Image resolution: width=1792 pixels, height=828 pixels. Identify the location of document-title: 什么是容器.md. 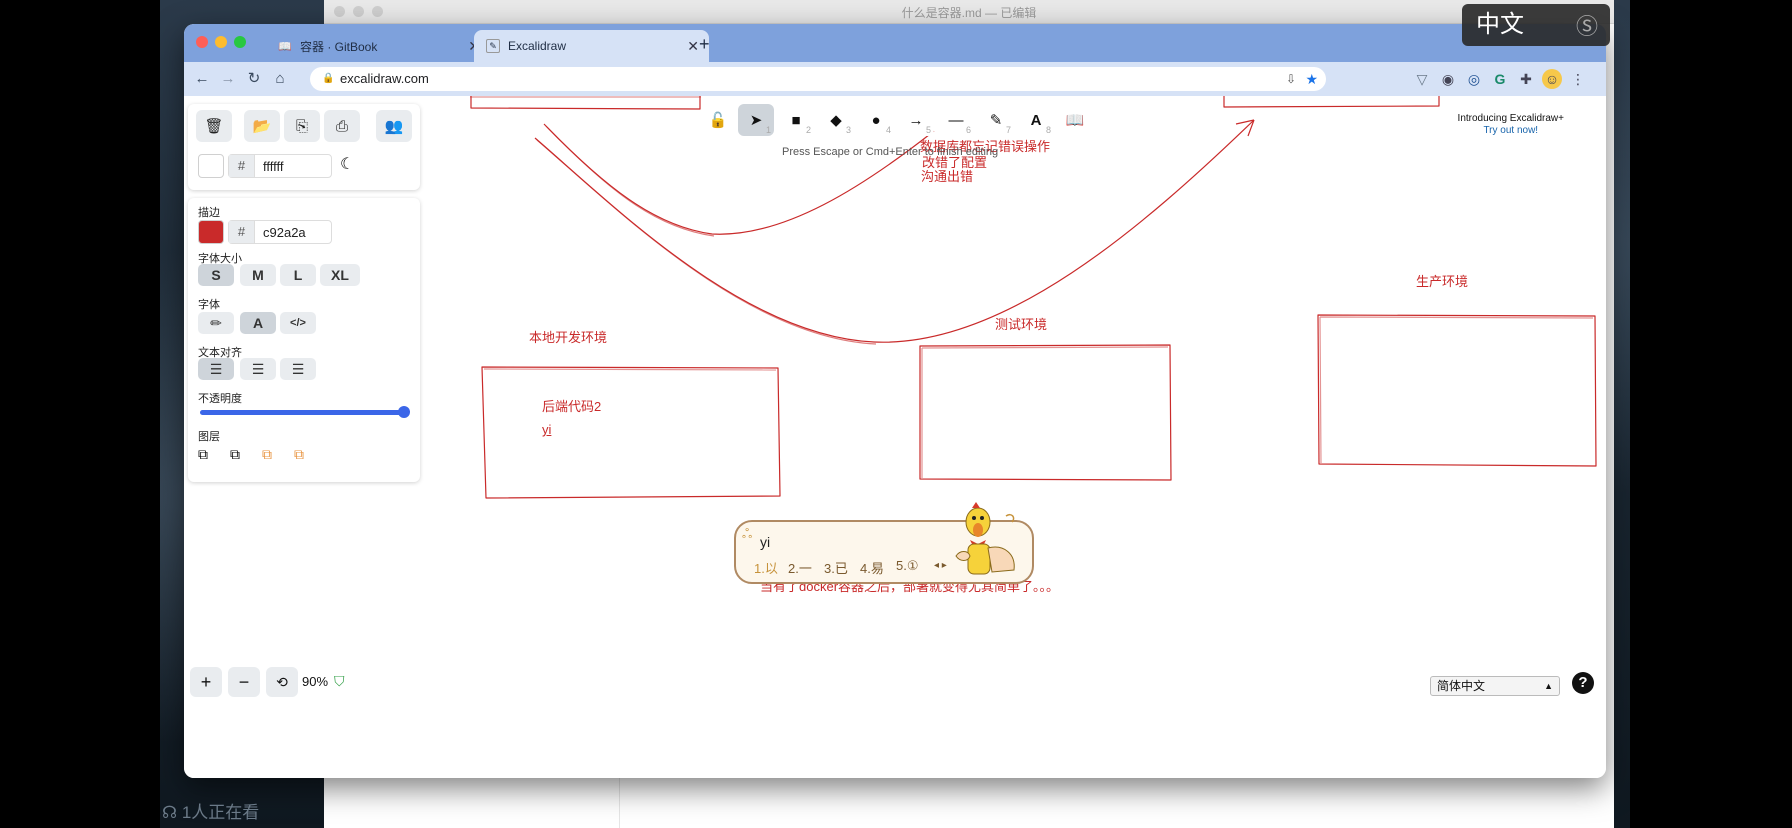
(941, 13).